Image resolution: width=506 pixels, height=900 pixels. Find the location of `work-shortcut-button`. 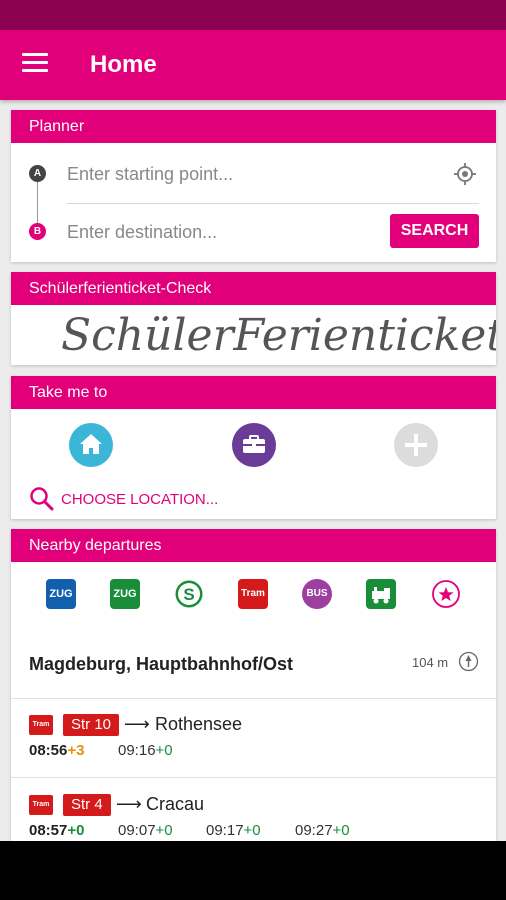

work-shortcut-button is located at coordinates (254, 445).